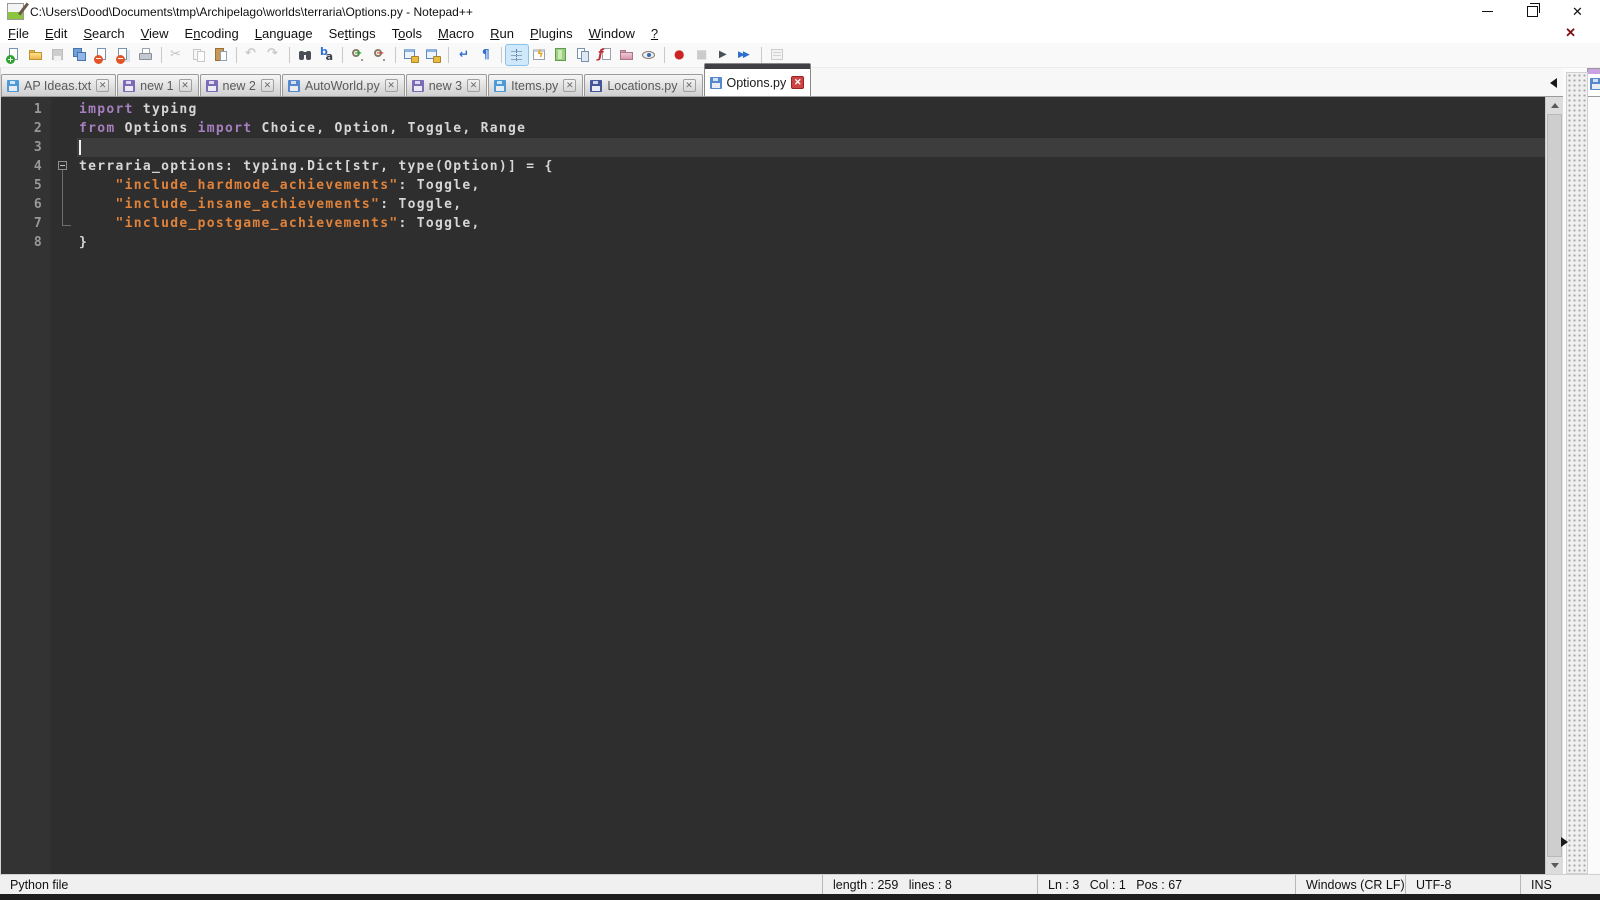  What do you see at coordinates (539, 55) in the screenshot?
I see `user-defined-language-button` at bounding box center [539, 55].